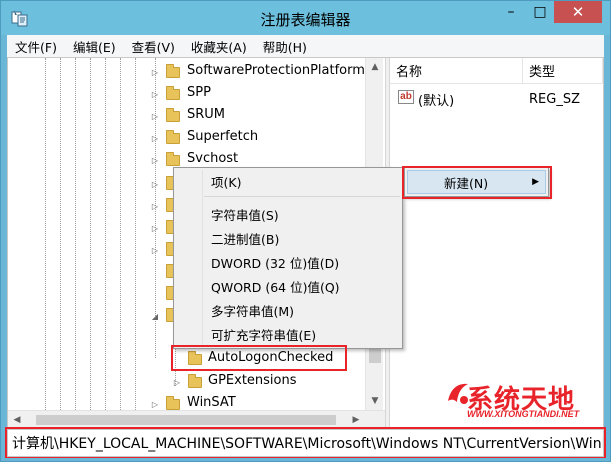 This screenshot has height=462, width=611. I want to click on watermark-subtitle: WWW.XITONGTIANDI.NET, so click(523, 414).